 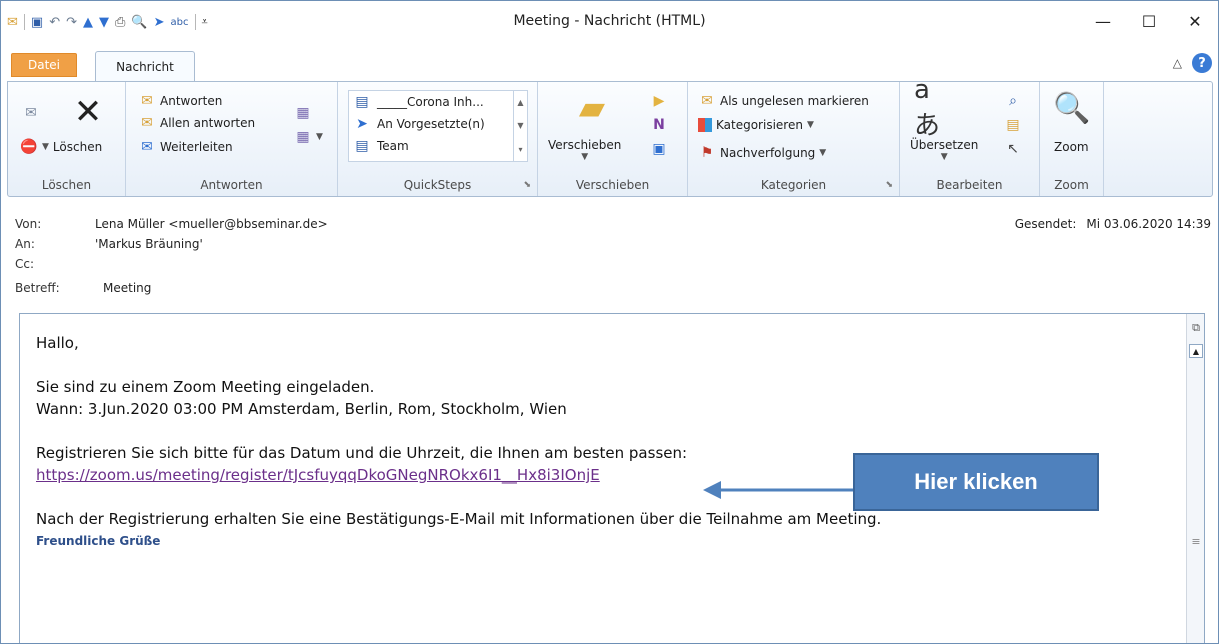 I want to click on translate-button: Übersetzen ▼, so click(x=944, y=150).